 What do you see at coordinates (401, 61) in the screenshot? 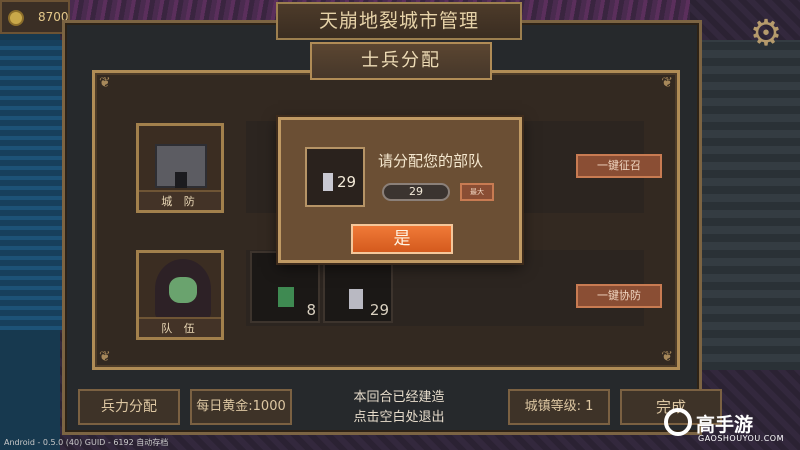
I see `panel-title: 士兵分配` at bounding box center [401, 61].